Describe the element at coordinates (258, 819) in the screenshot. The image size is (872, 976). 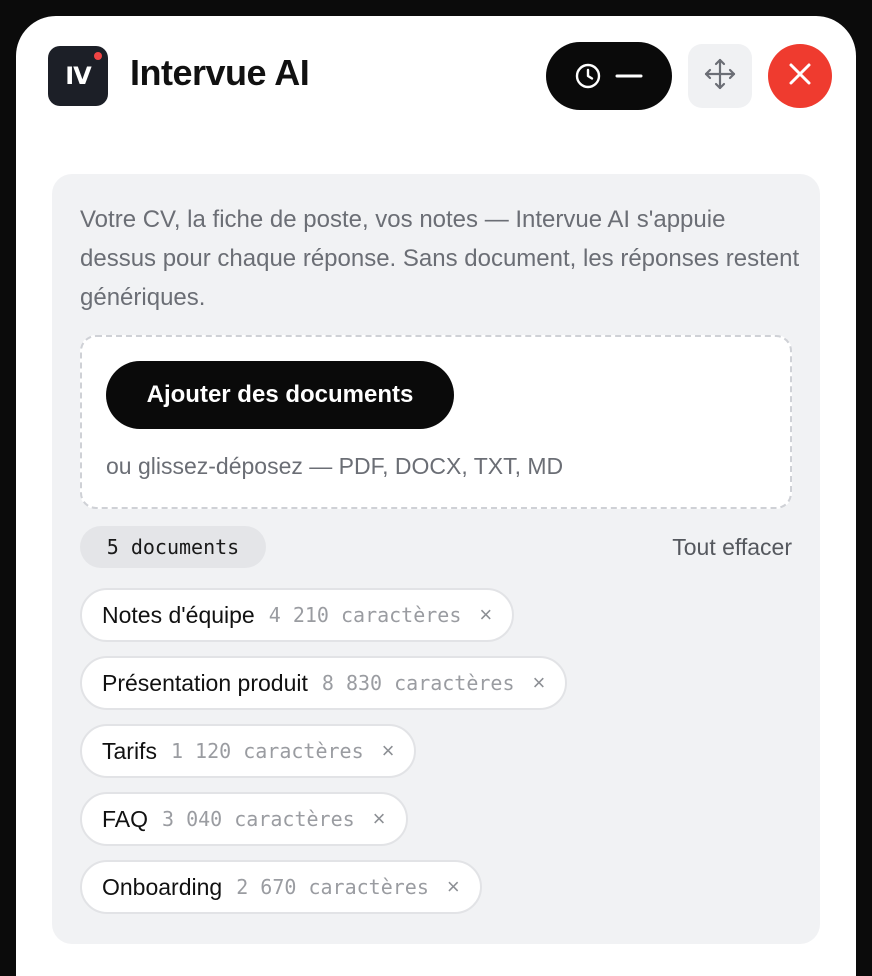
I see `document-size: 3 040 caractères` at that location.